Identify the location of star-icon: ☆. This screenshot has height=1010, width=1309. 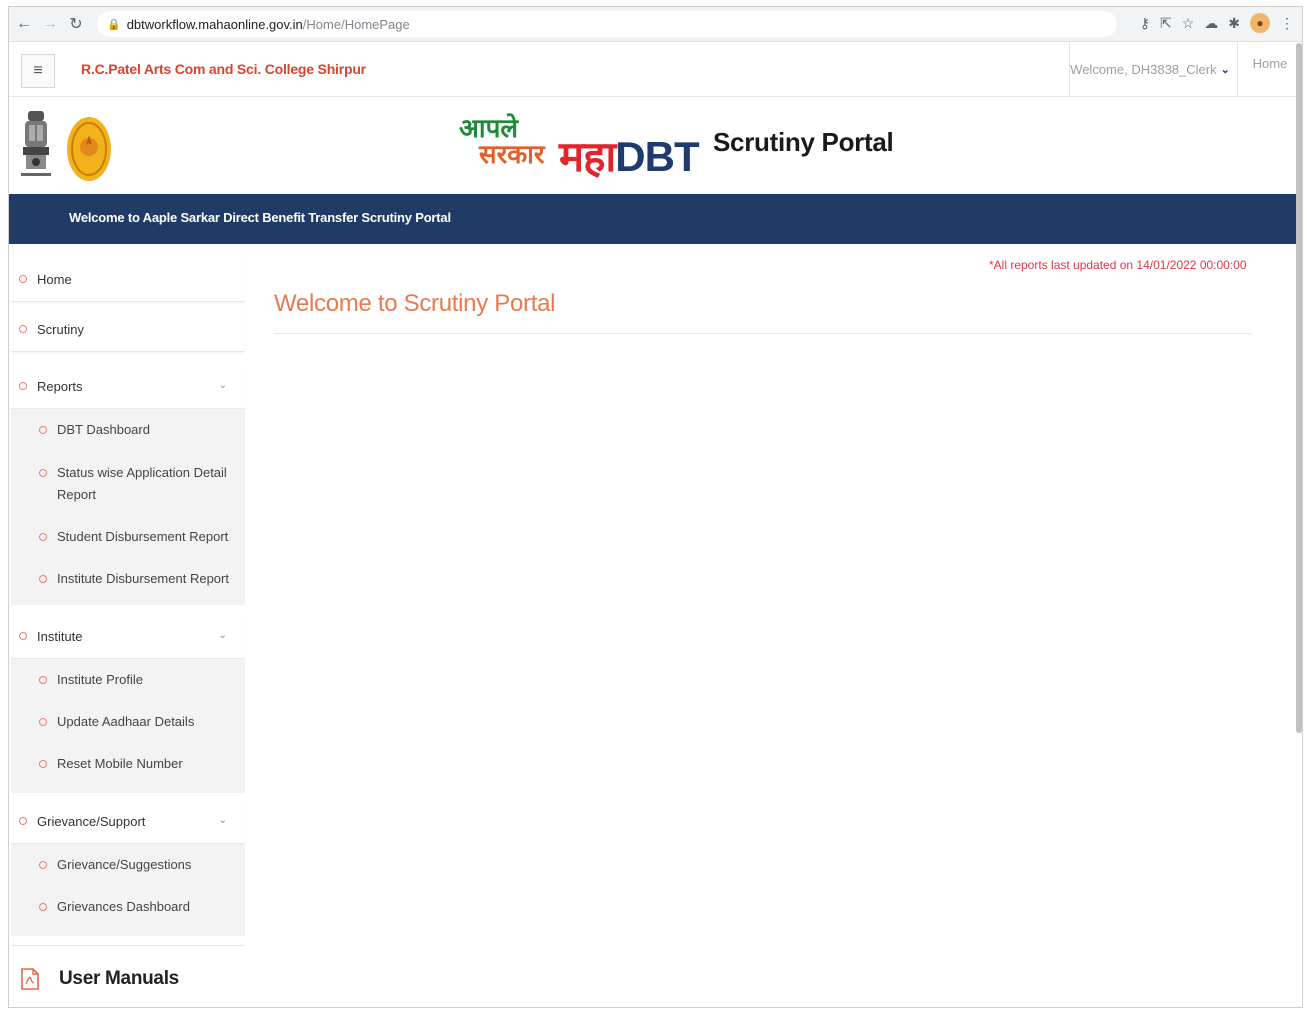
(1188, 23).